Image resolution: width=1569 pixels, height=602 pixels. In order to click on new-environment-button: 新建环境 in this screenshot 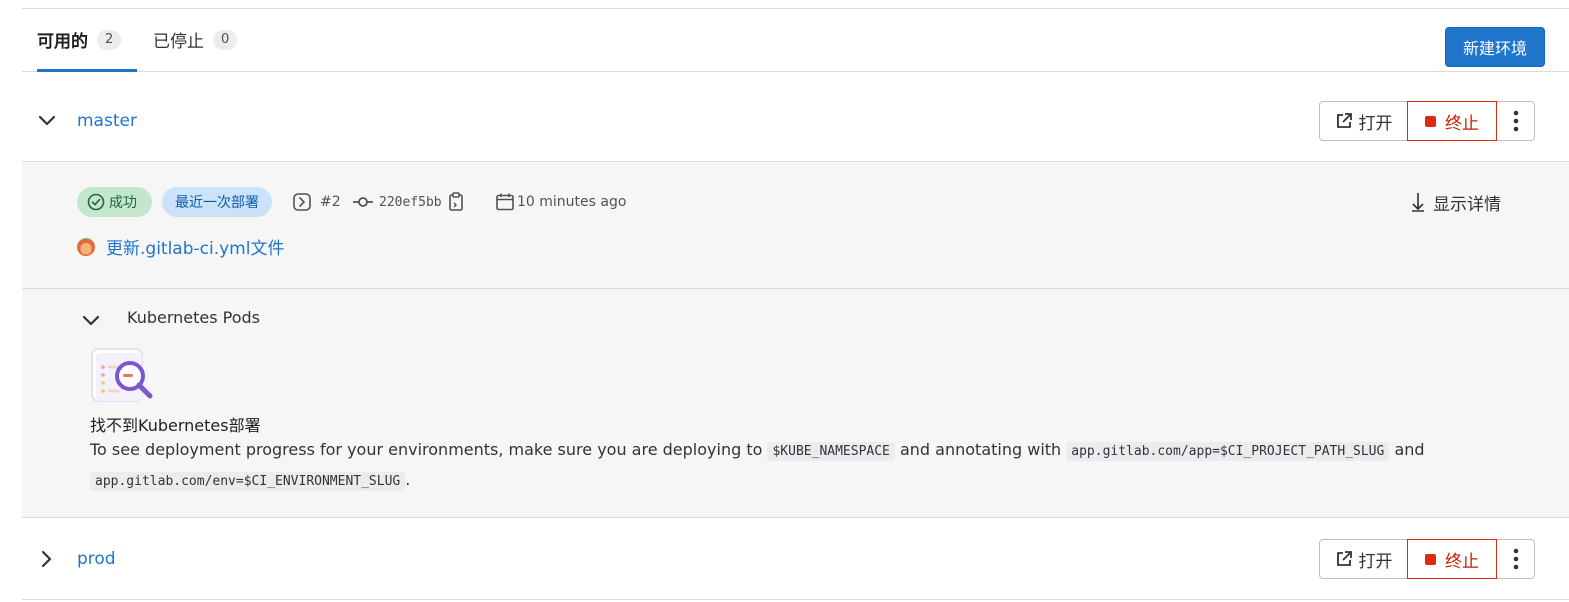, I will do `click(1495, 47)`.